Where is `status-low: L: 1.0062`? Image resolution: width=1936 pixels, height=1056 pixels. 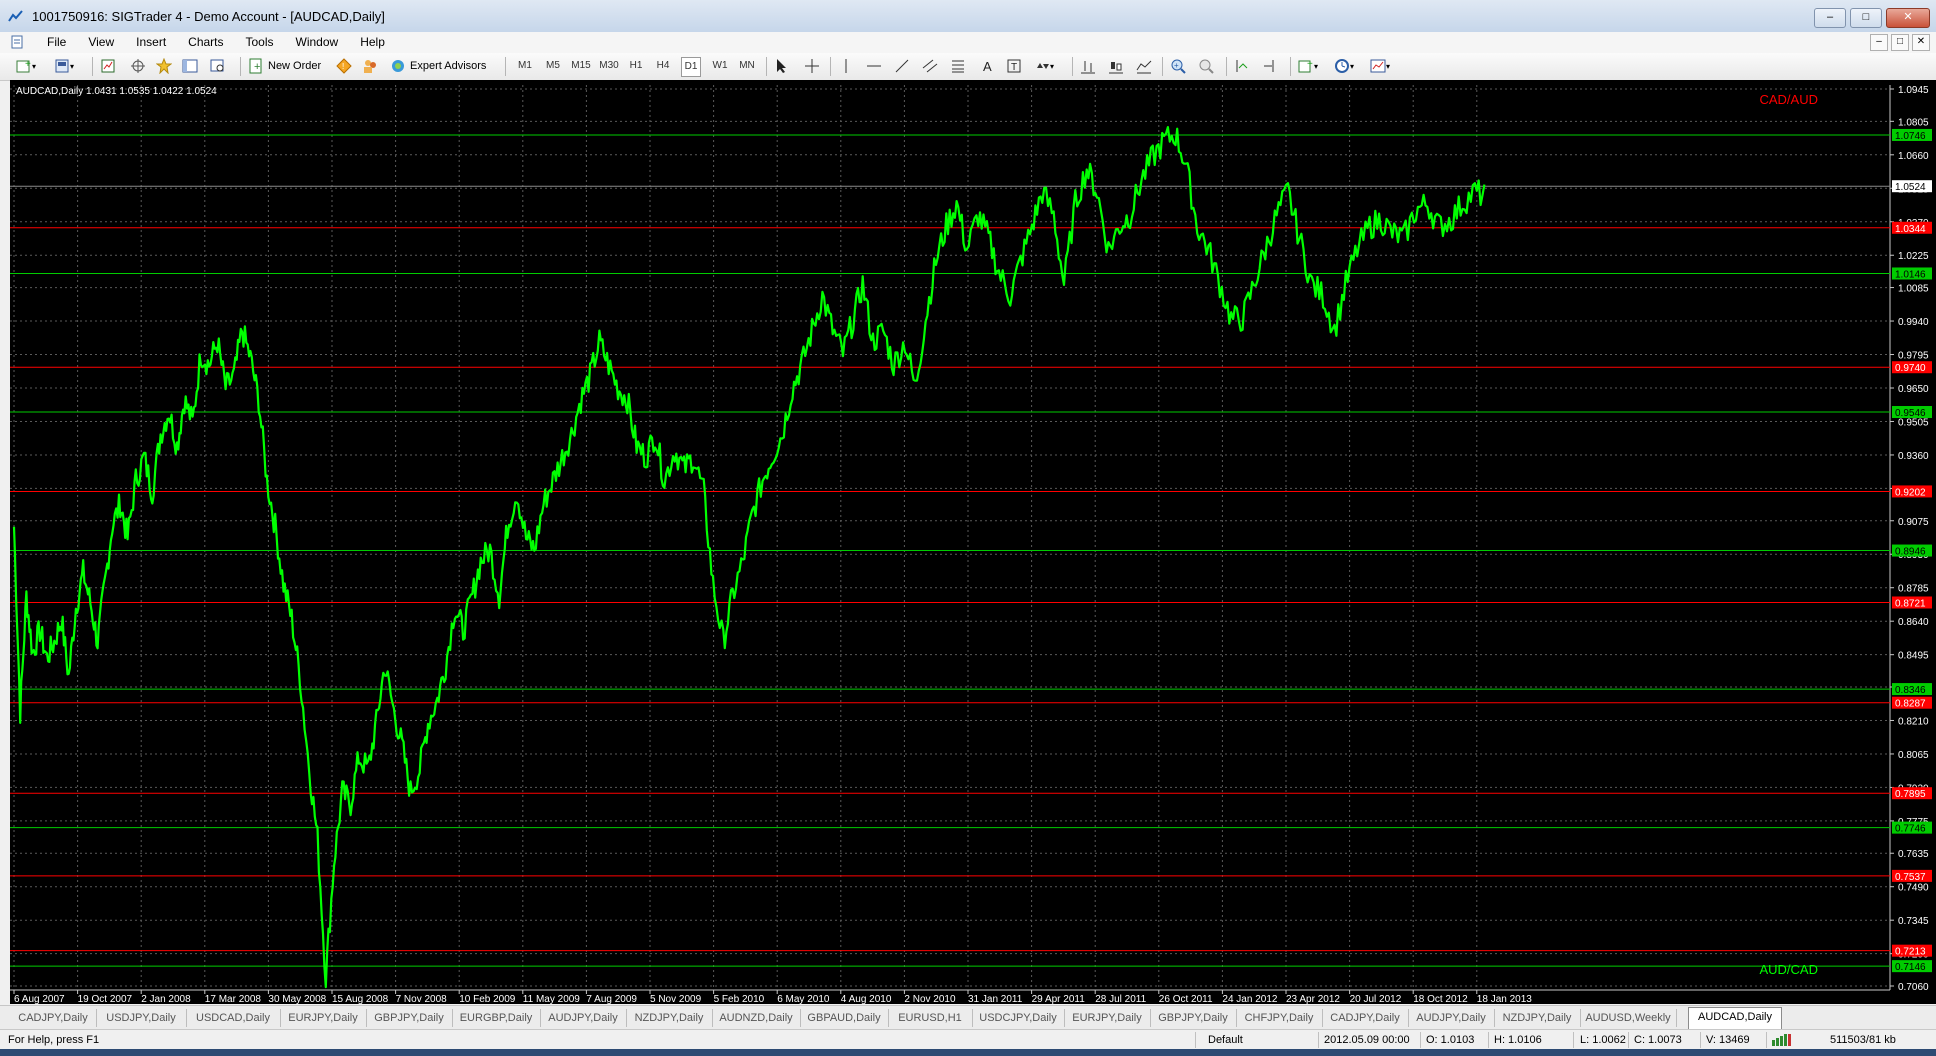 status-low: L: 1.0062 is located at coordinates (1603, 1040).